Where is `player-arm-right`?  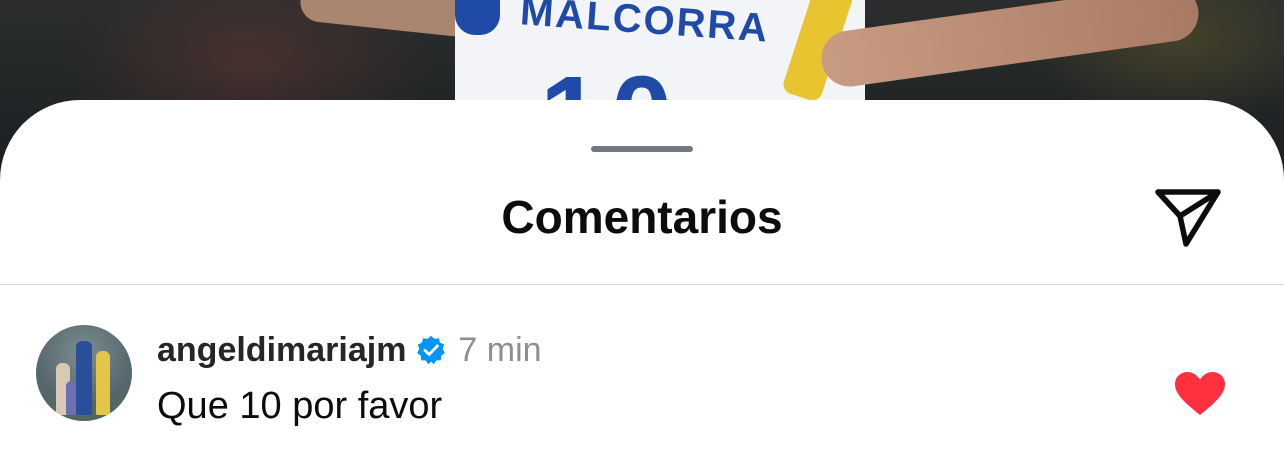 player-arm-right is located at coordinates (1010, 45).